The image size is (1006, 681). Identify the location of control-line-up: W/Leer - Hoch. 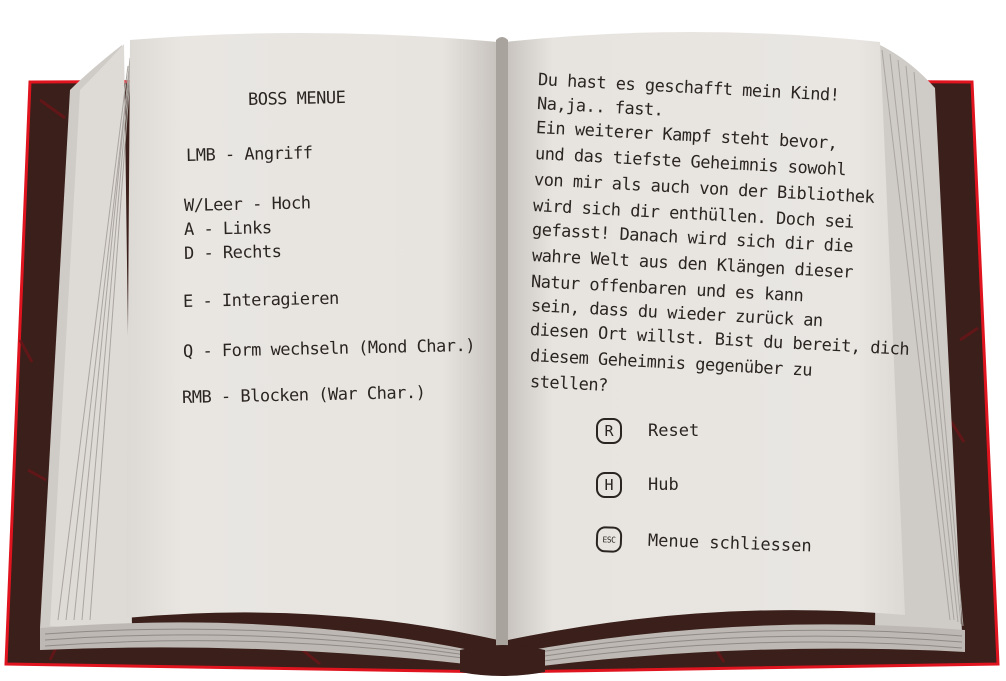
(247, 204).